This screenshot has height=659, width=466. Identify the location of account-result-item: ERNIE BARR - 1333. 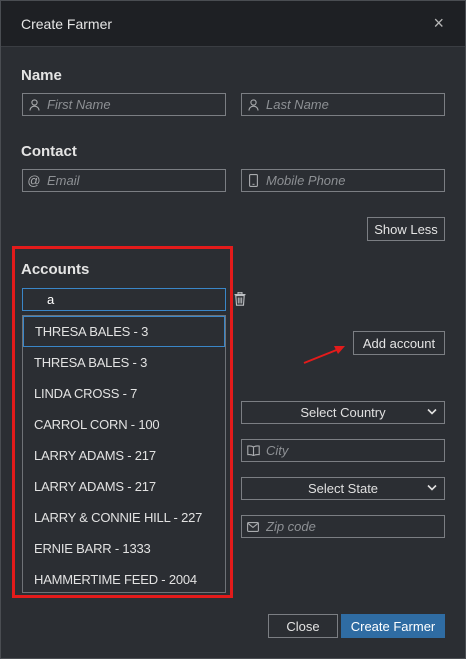
(124, 548).